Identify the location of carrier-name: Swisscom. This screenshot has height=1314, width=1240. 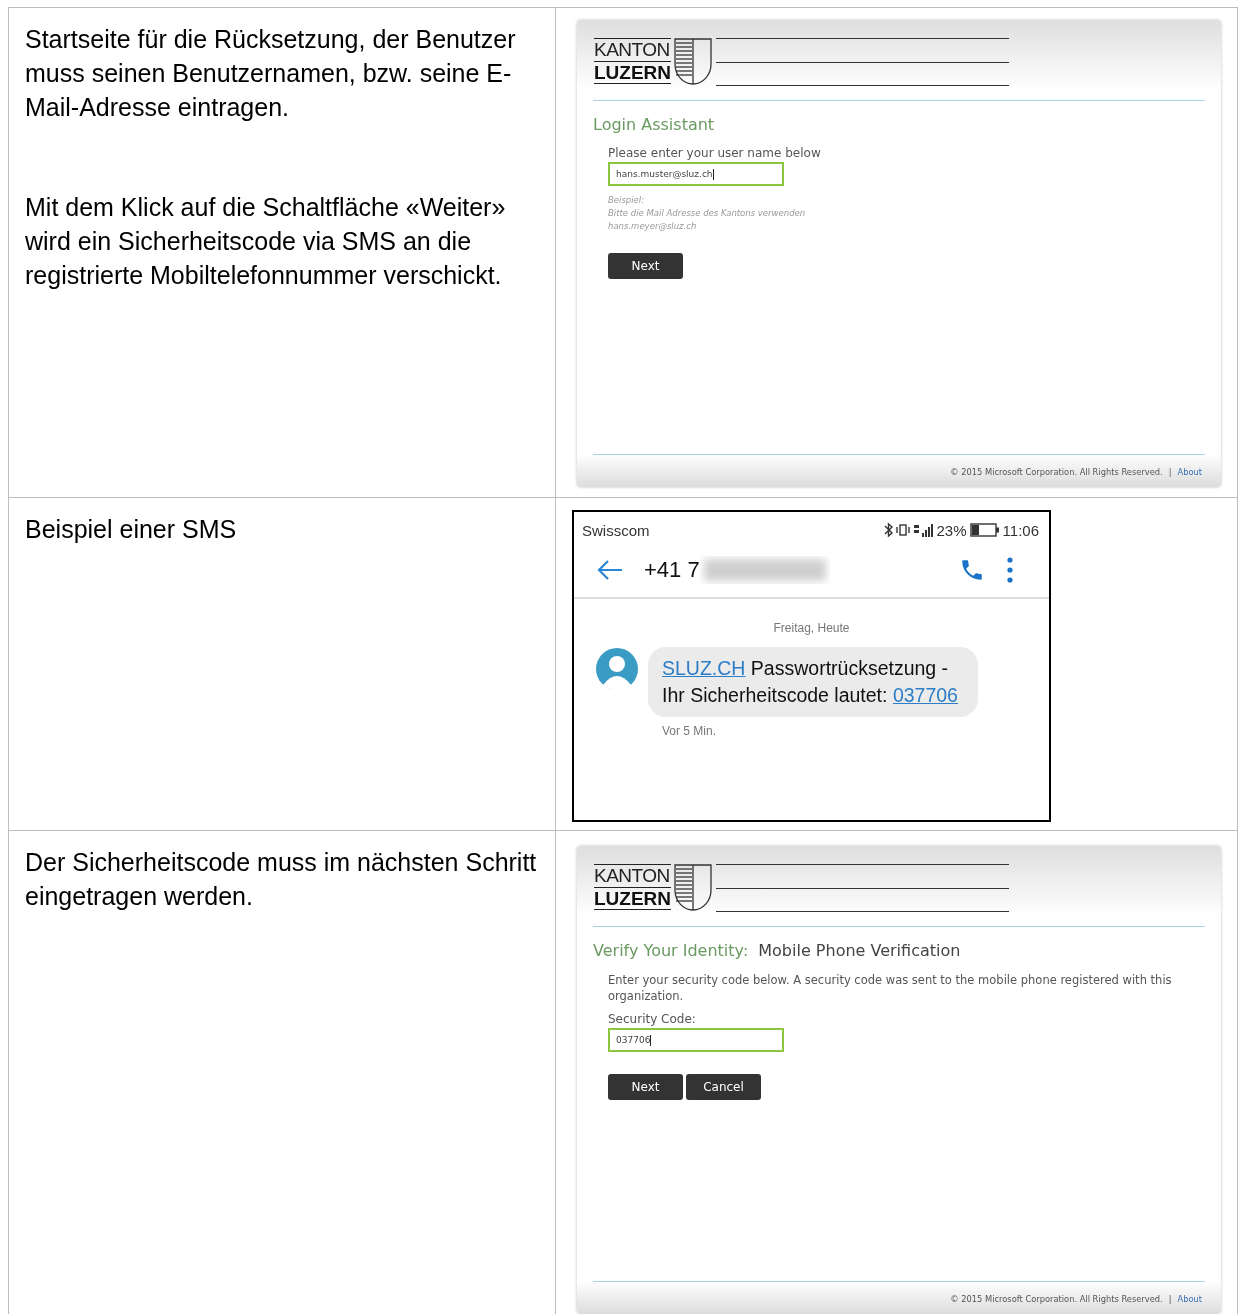
(616, 530).